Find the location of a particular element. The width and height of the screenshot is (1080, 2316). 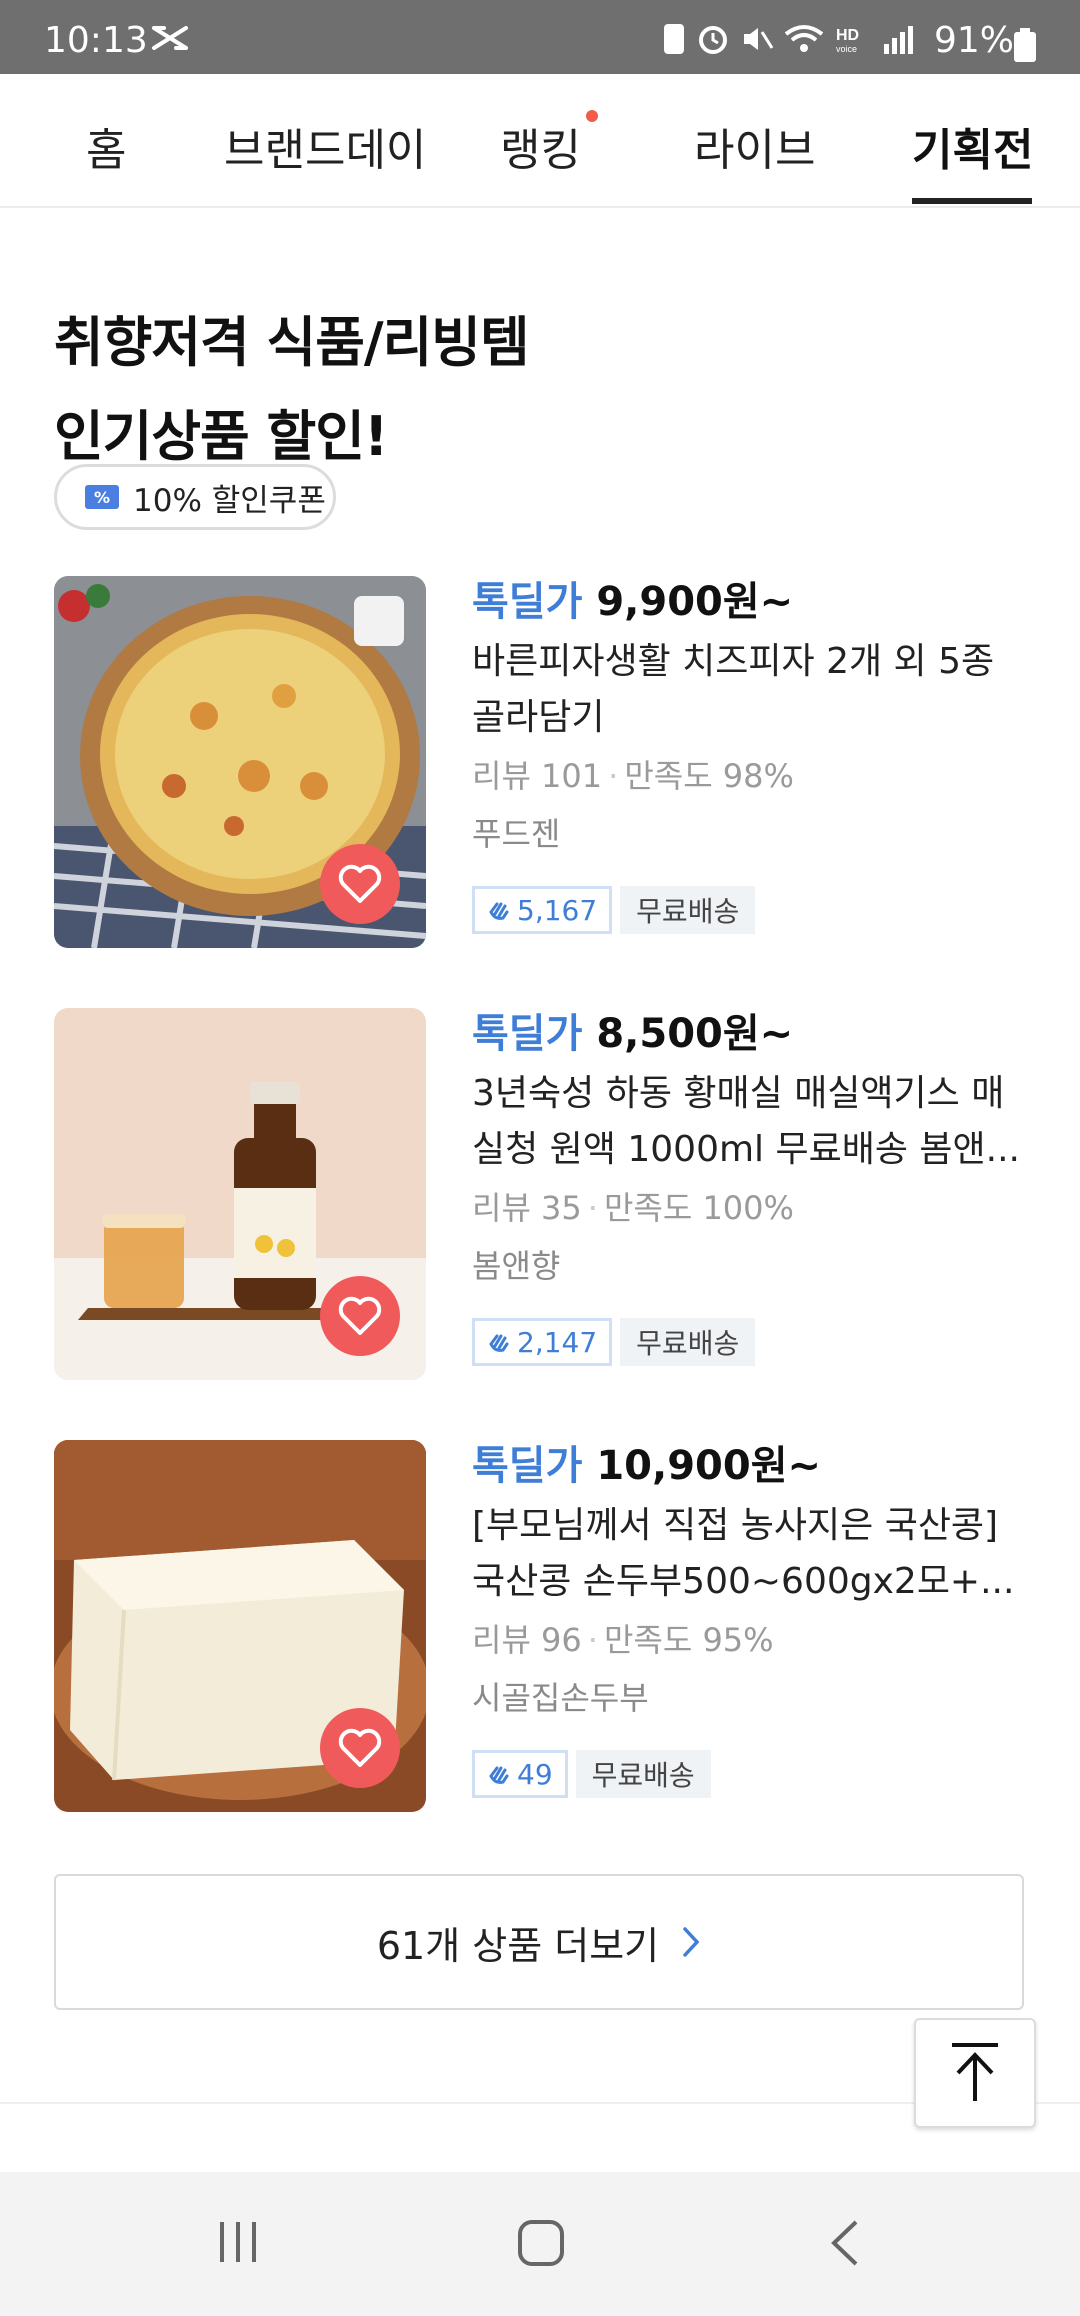

review-summary: 리뷰 101 · 만족도 98% is located at coordinates (633, 776).